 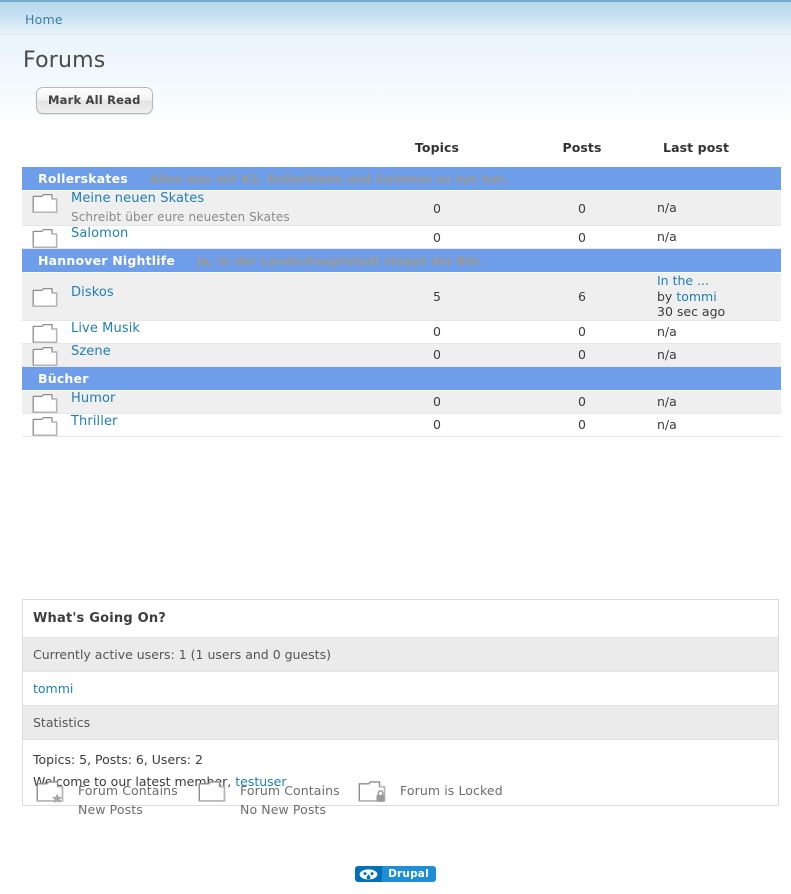 What do you see at coordinates (180, 198) in the screenshot?
I see `forum-link: Meine neuen Skates` at bounding box center [180, 198].